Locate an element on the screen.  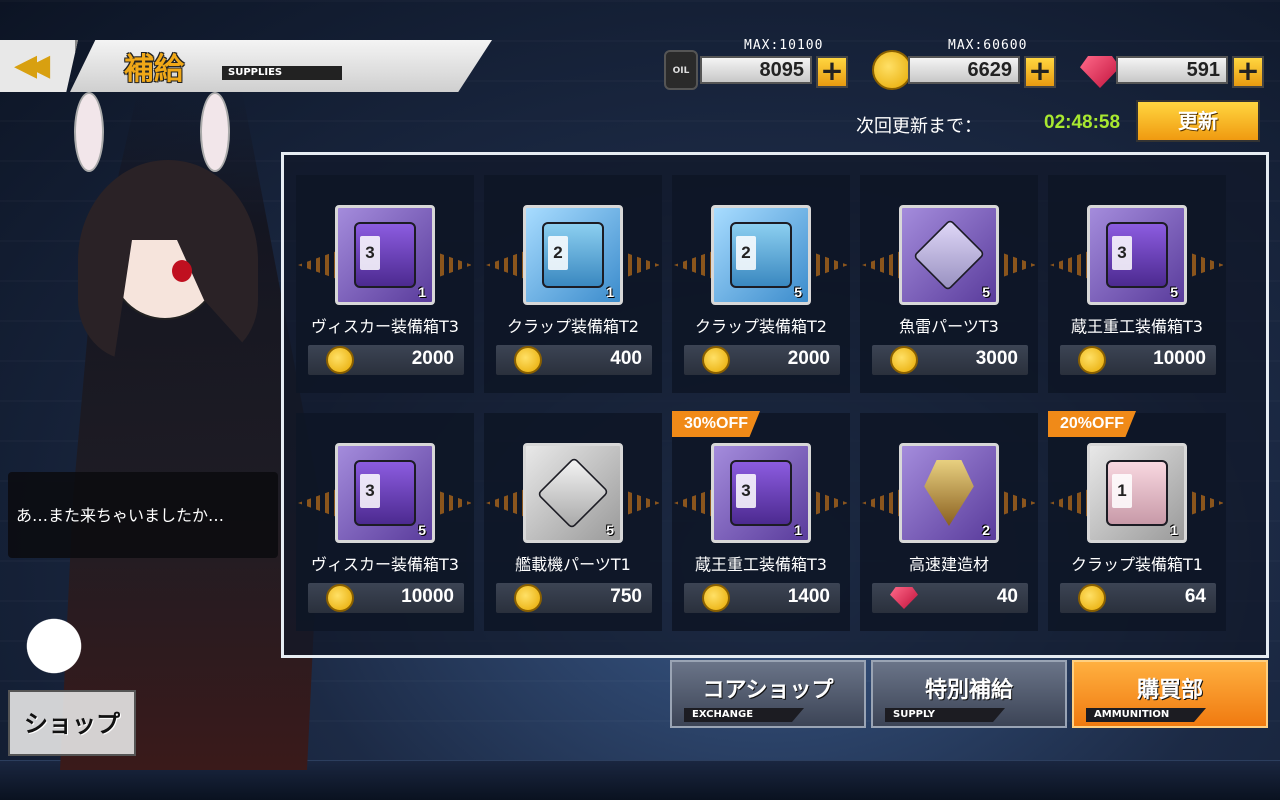
shop-item: 20%OFF 1 1 クラップ装備箱T1 64 is located at coordinates (1137, 521).